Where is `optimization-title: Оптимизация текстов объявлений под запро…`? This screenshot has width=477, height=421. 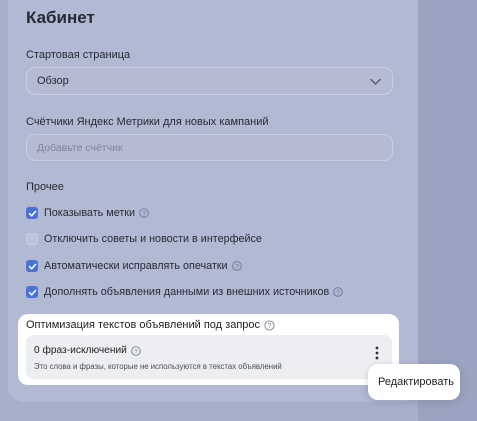 optimization-title: Оптимизация текстов объявлений под запро… is located at coordinates (143, 325).